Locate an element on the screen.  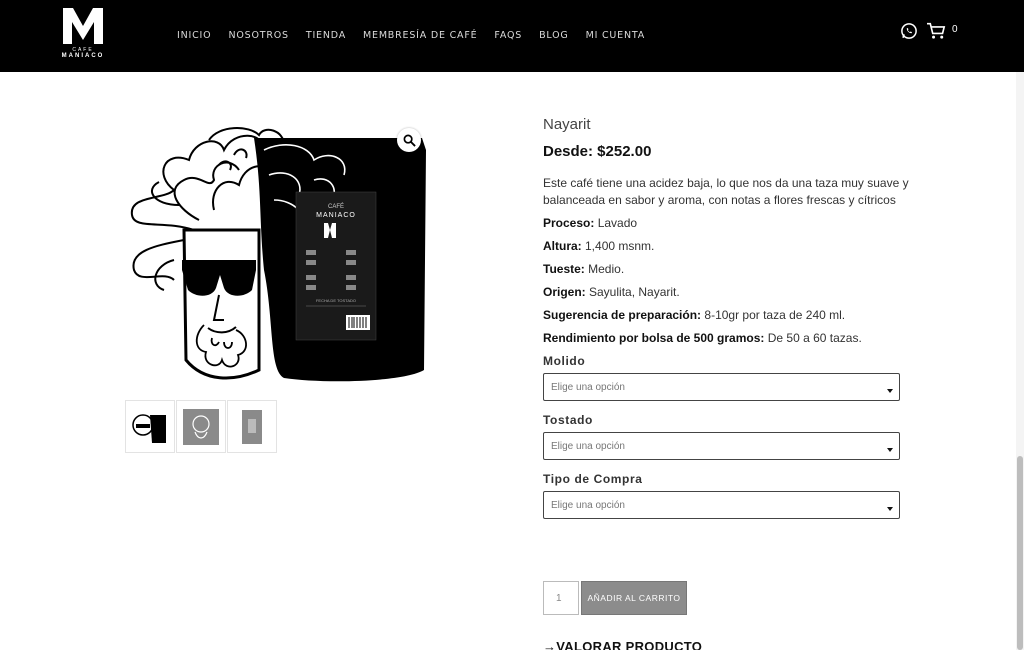
nav-tienda: TIENDA is located at coordinates (326, 35).